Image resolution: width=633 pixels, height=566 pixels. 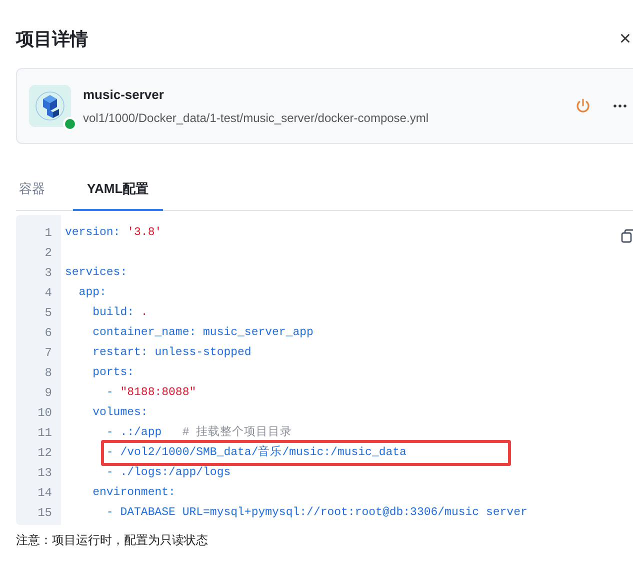 I want to click on line-number: 8, so click(x=48, y=373).